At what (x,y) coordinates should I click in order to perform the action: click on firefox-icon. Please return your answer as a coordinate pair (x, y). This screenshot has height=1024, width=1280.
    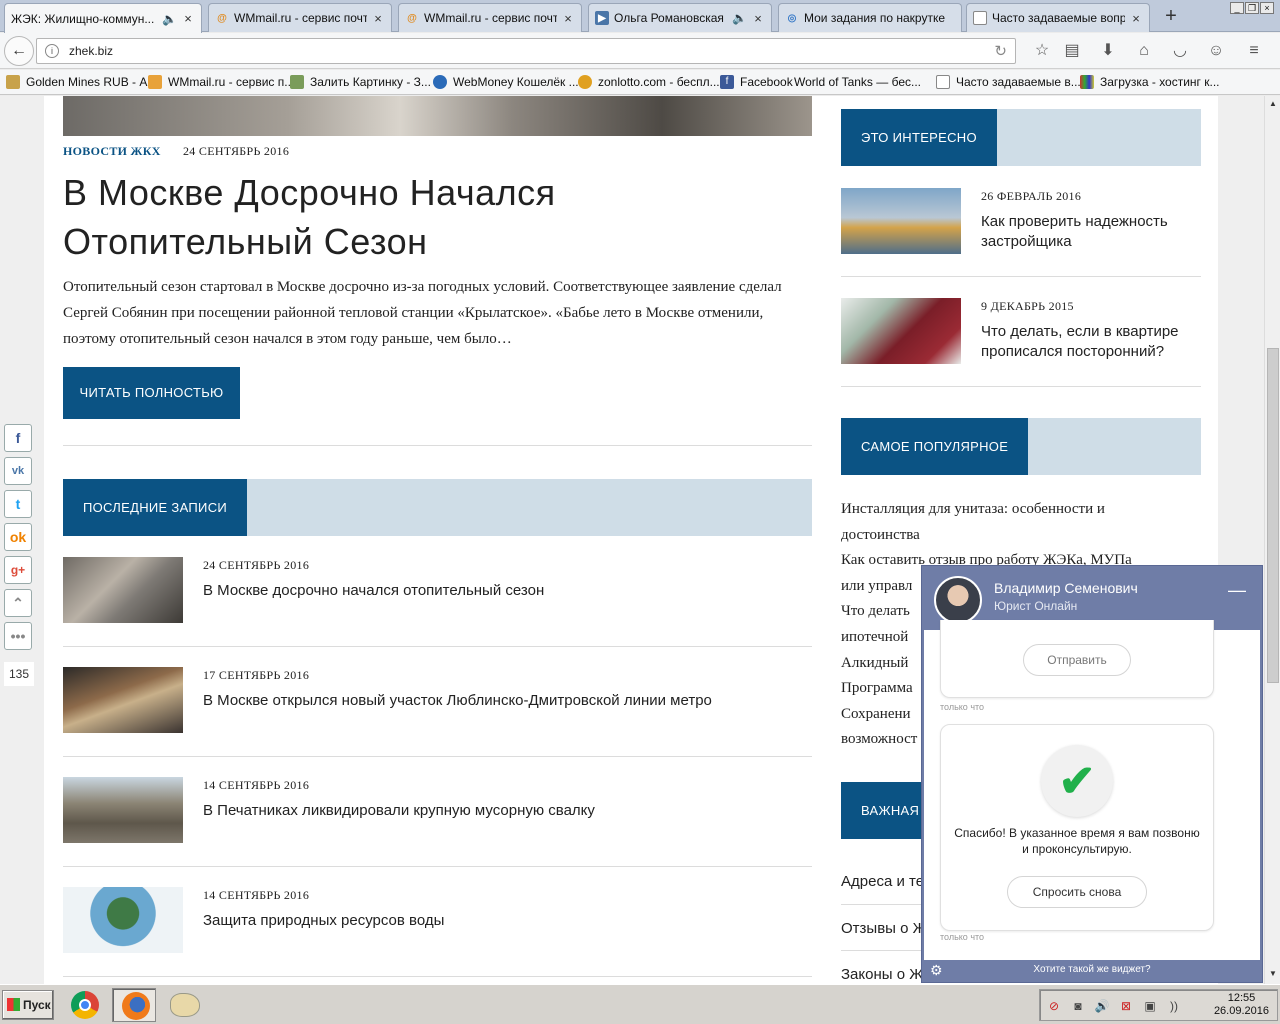
    Looking at the image, I should click on (134, 1005).